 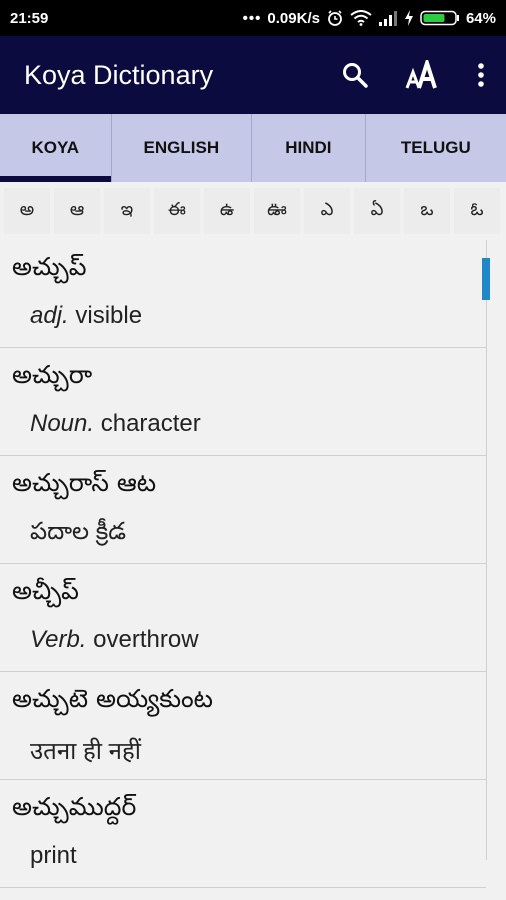 I want to click on more-vert-icon, so click(x=481, y=75).